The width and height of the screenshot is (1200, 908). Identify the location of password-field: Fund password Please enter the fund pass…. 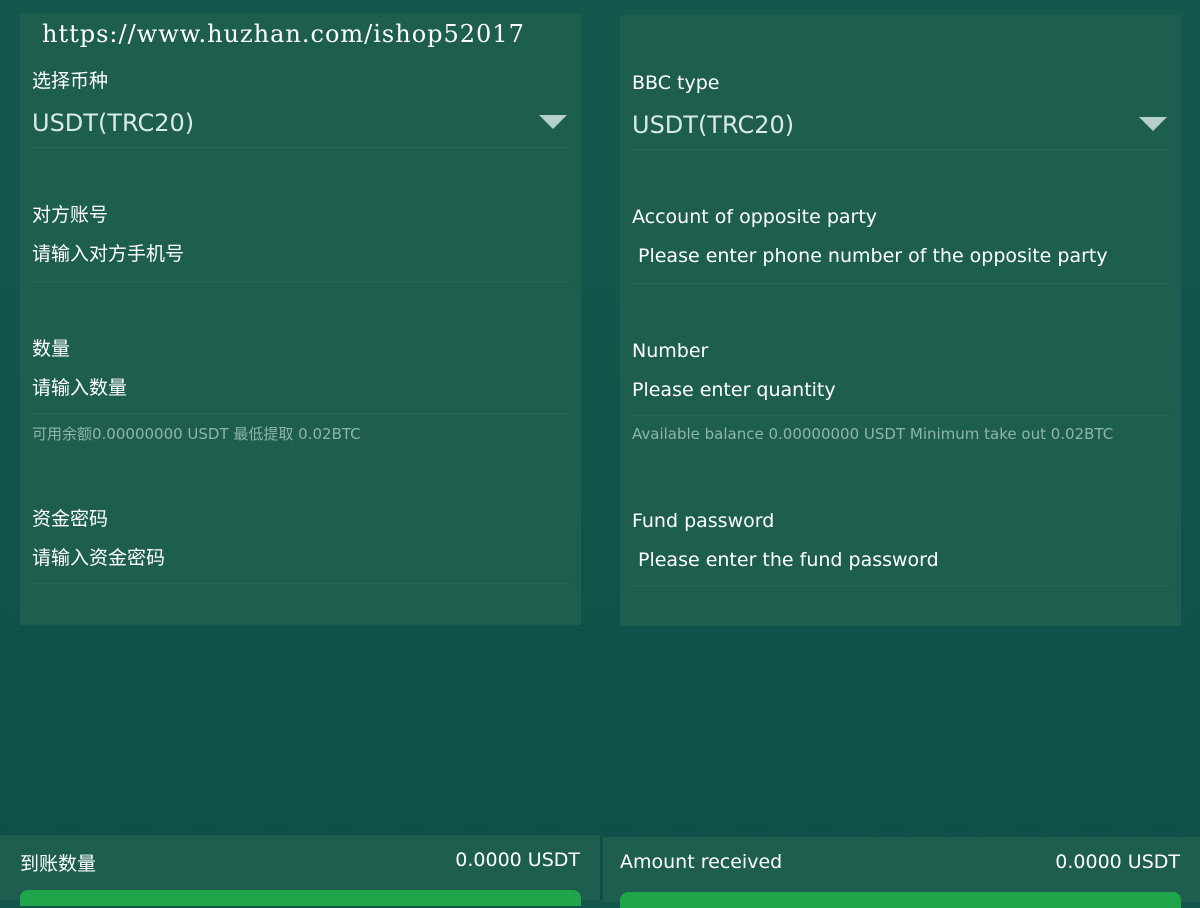
(900, 547).